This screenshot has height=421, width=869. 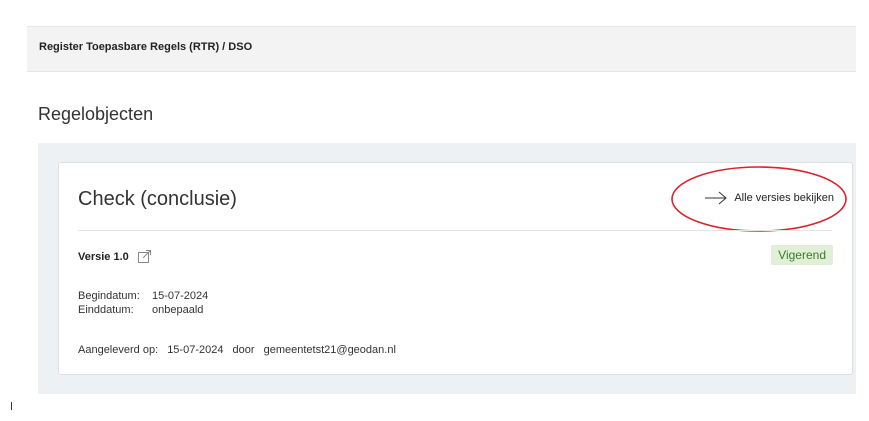 What do you see at coordinates (118, 350) in the screenshot?
I see `delivered-label: Aangeleverd op:` at bounding box center [118, 350].